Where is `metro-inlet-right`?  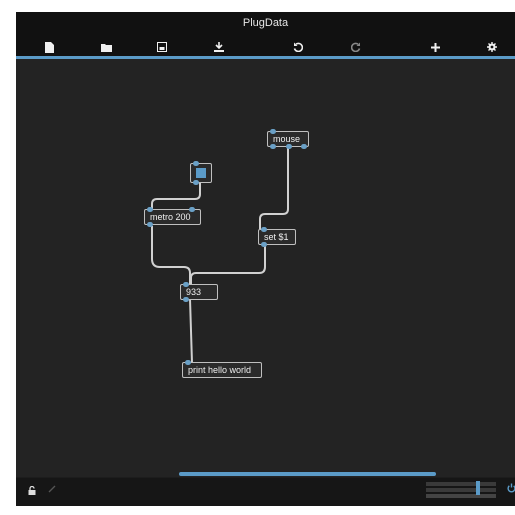 metro-inlet-right is located at coordinates (192, 209).